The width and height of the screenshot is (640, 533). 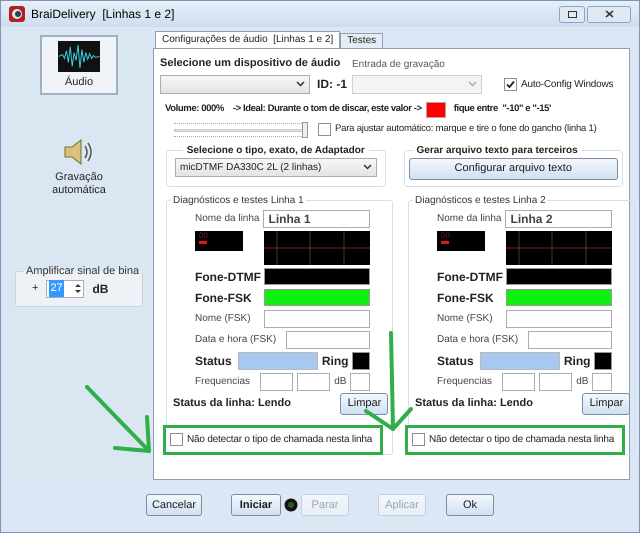 I want to click on sidebar-label: Gravação automática, so click(x=79, y=184).